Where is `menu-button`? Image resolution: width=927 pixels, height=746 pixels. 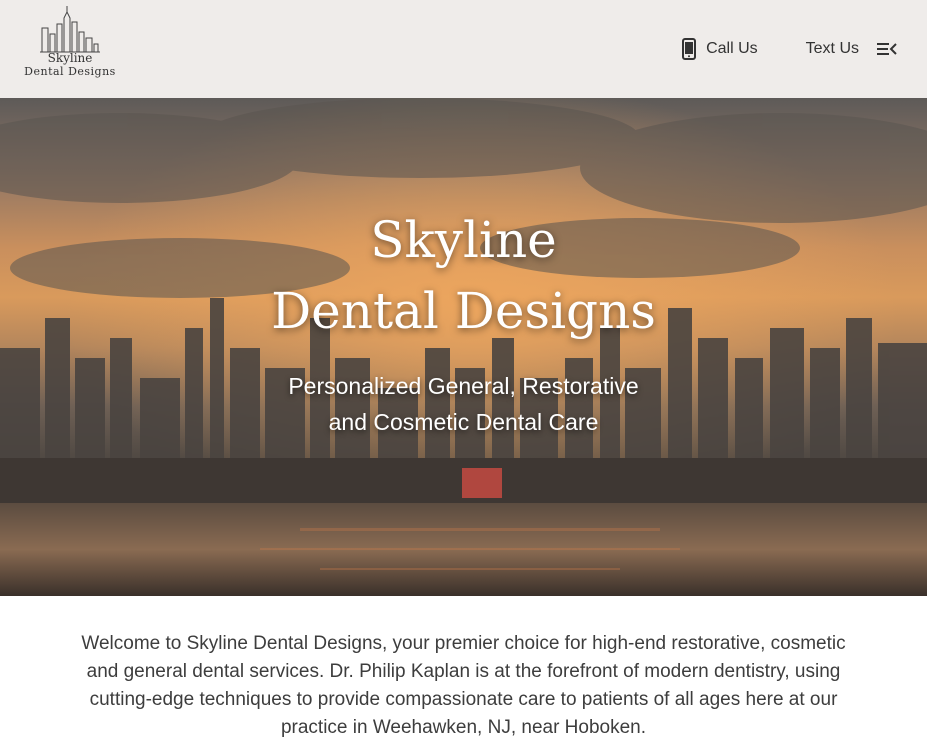
menu-button is located at coordinates (887, 49).